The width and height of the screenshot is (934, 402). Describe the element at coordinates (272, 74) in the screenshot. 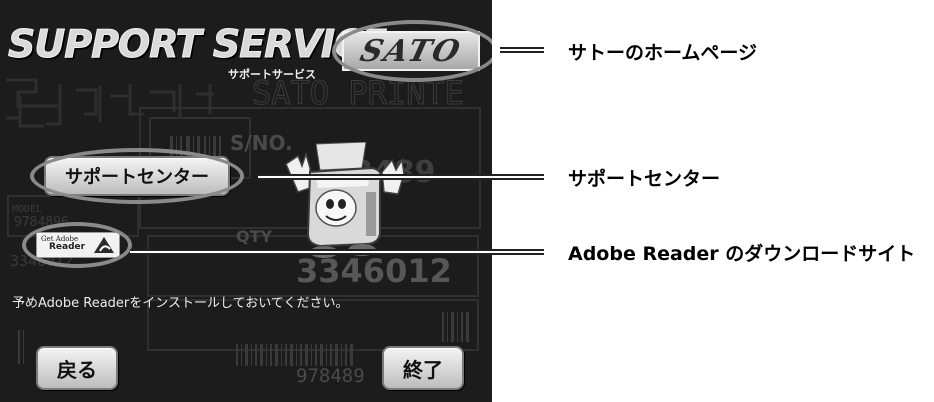

I see `app-subtitle: サポートサービス` at that location.